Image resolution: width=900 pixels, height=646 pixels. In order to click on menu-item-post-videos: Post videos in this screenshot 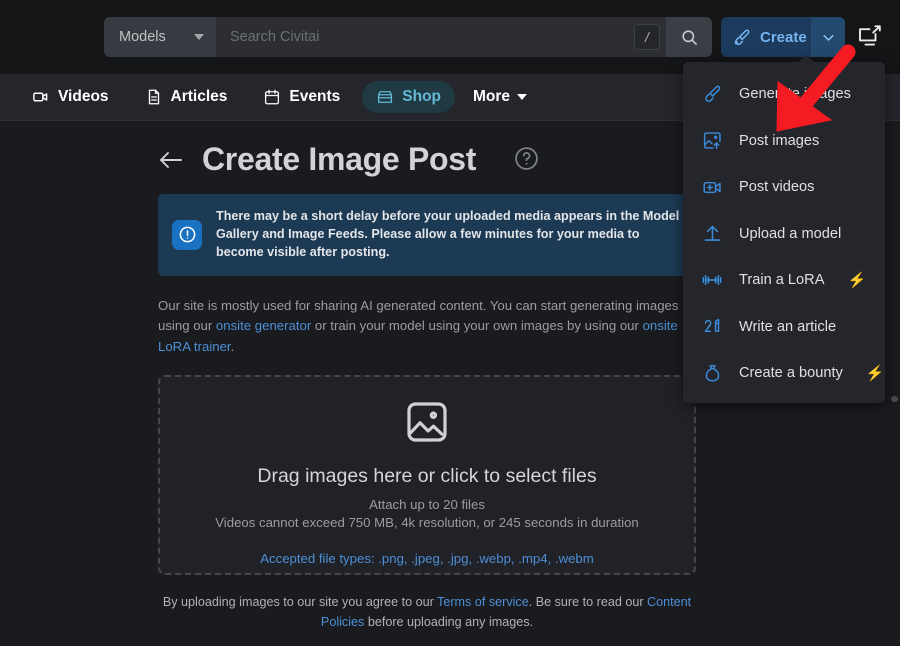, I will do `click(784, 187)`.